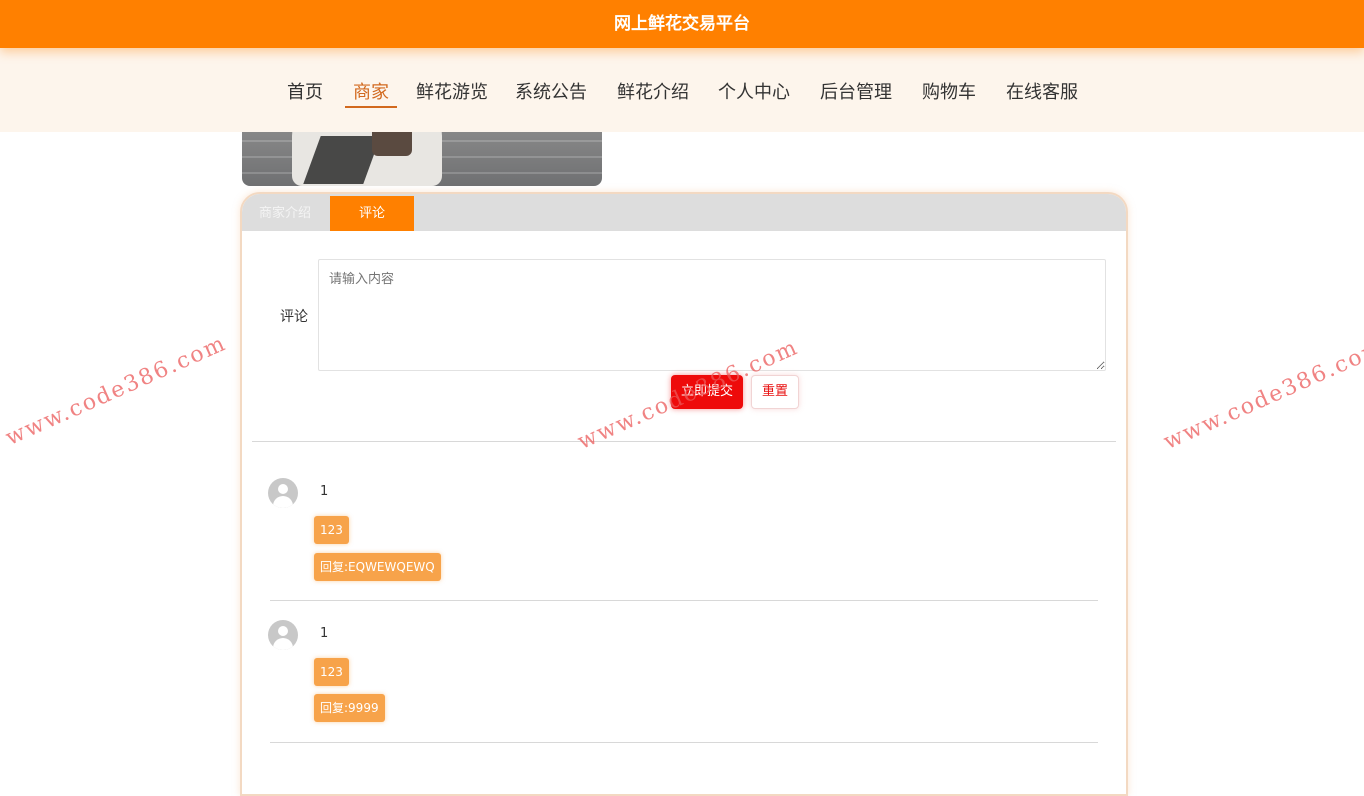 Image resolution: width=1364 pixels, height=796 pixels. What do you see at coordinates (285, 213) in the screenshot?
I see `tab-merchant-intro: 商家介绍` at bounding box center [285, 213].